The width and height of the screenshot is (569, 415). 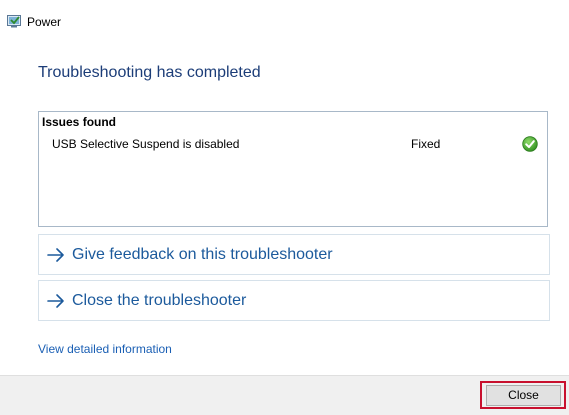 What do you see at coordinates (294, 300) in the screenshot?
I see `close-troubleshooter-link: Close the troubleshooter` at bounding box center [294, 300].